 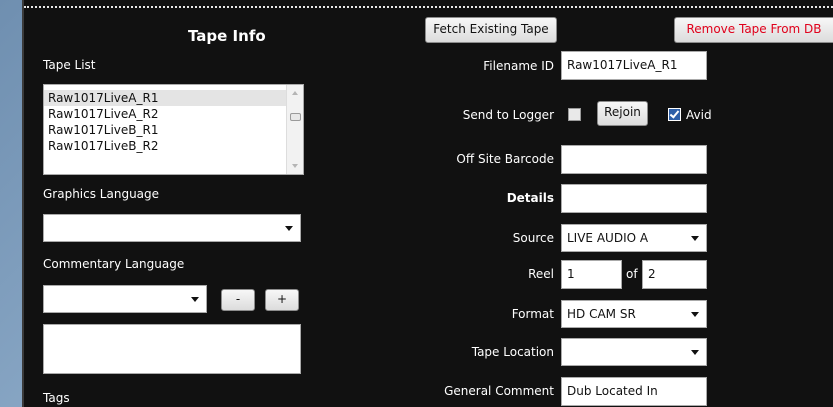 What do you see at coordinates (295, 93) in the screenshot?
I see `scroll-up-icon` at bounding box center [295, 93].